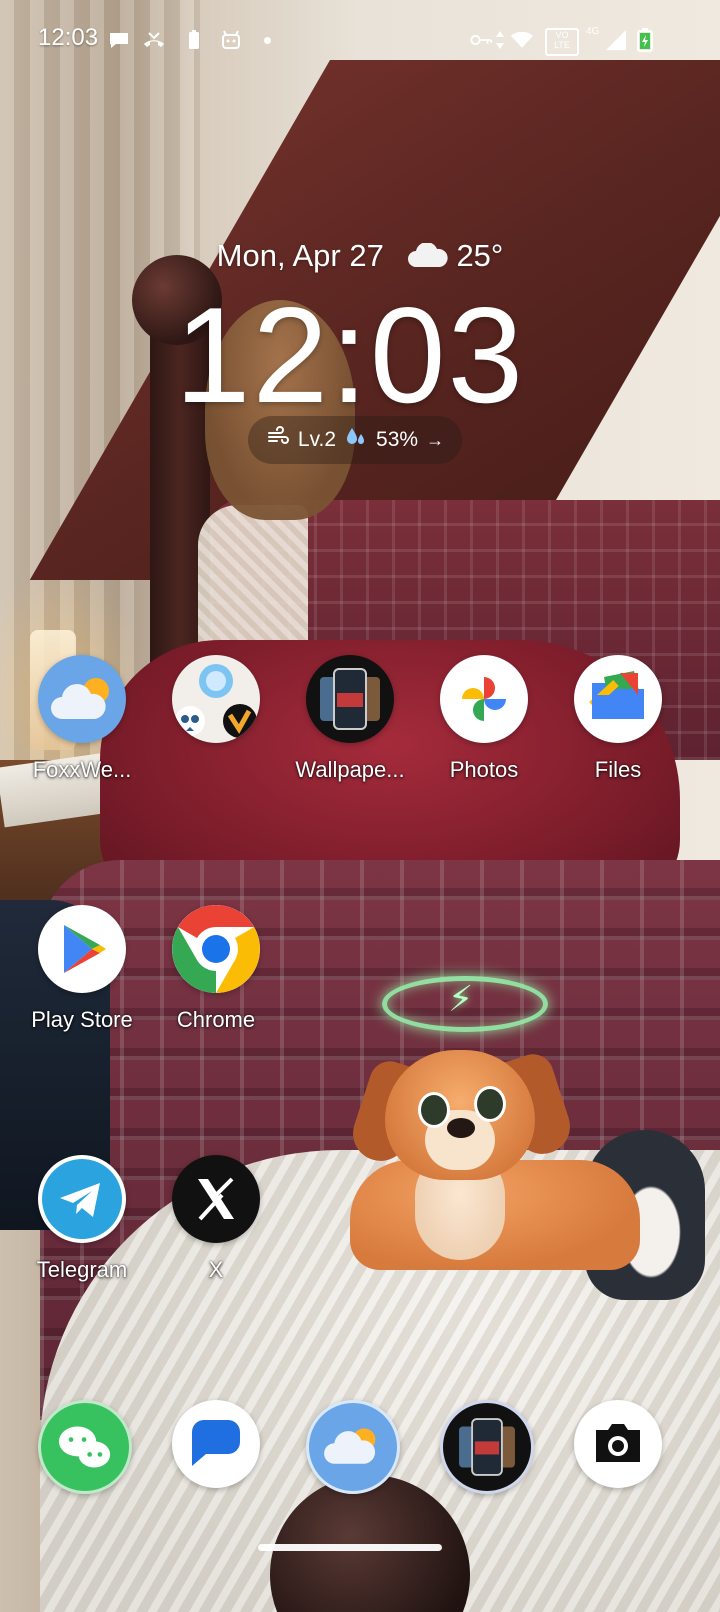 The width and height of the screenshot is (720, 1612). Describe the element at coordinates (461, 999) in the screenshot. I see `lightning-bolt-icon: ⚡` at that location.